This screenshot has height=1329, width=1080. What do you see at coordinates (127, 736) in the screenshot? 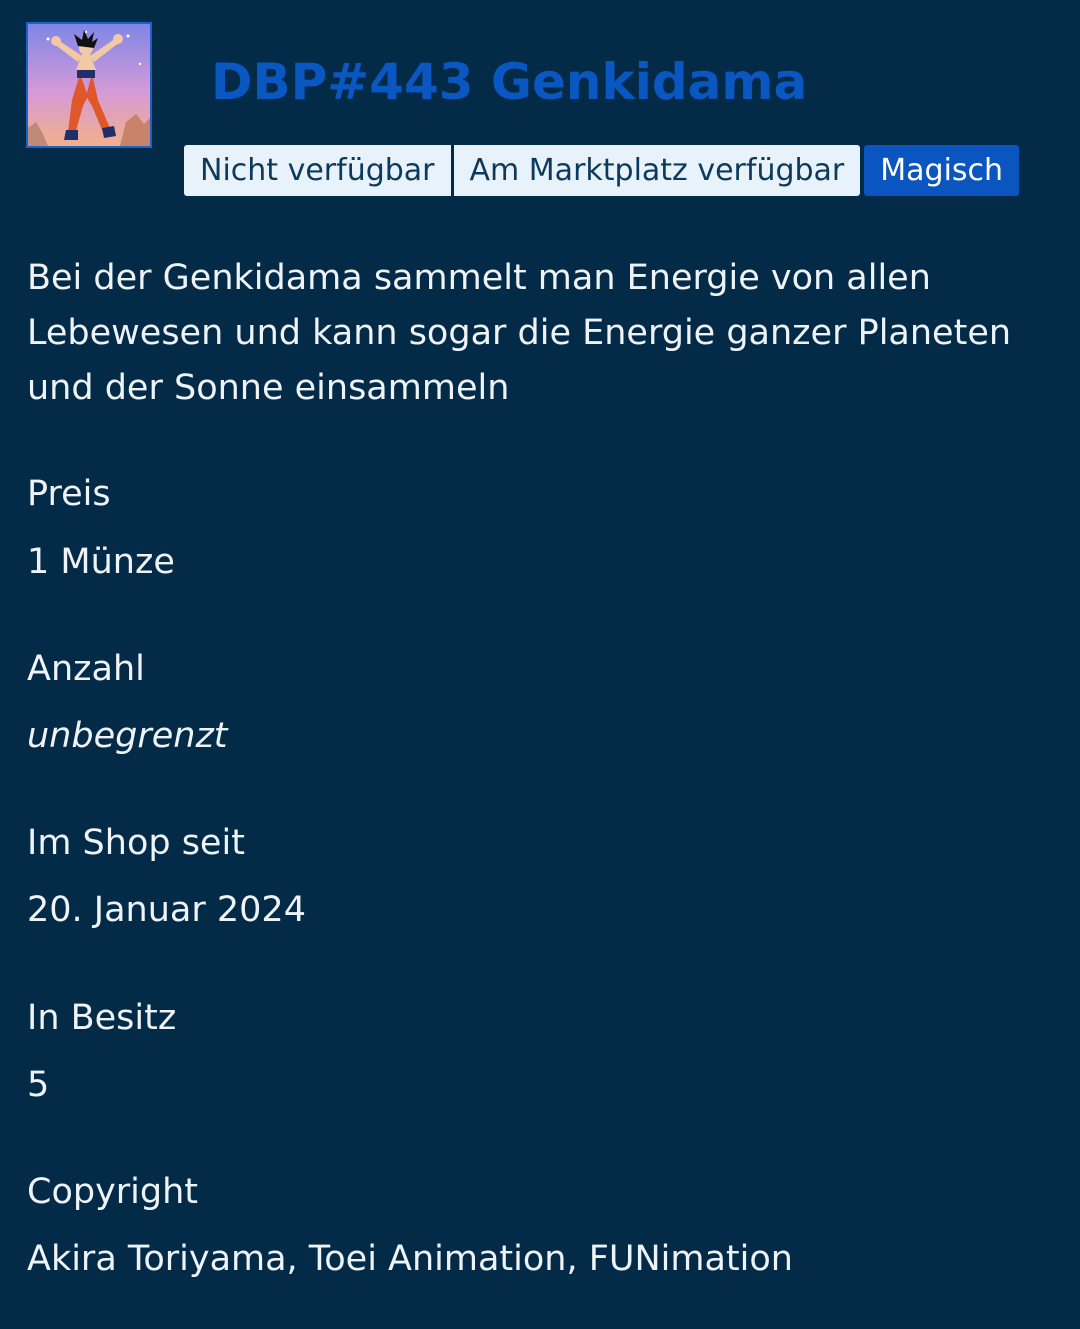
I see `quantity-value: unbegrenzt` at bounding box center [127, 736].